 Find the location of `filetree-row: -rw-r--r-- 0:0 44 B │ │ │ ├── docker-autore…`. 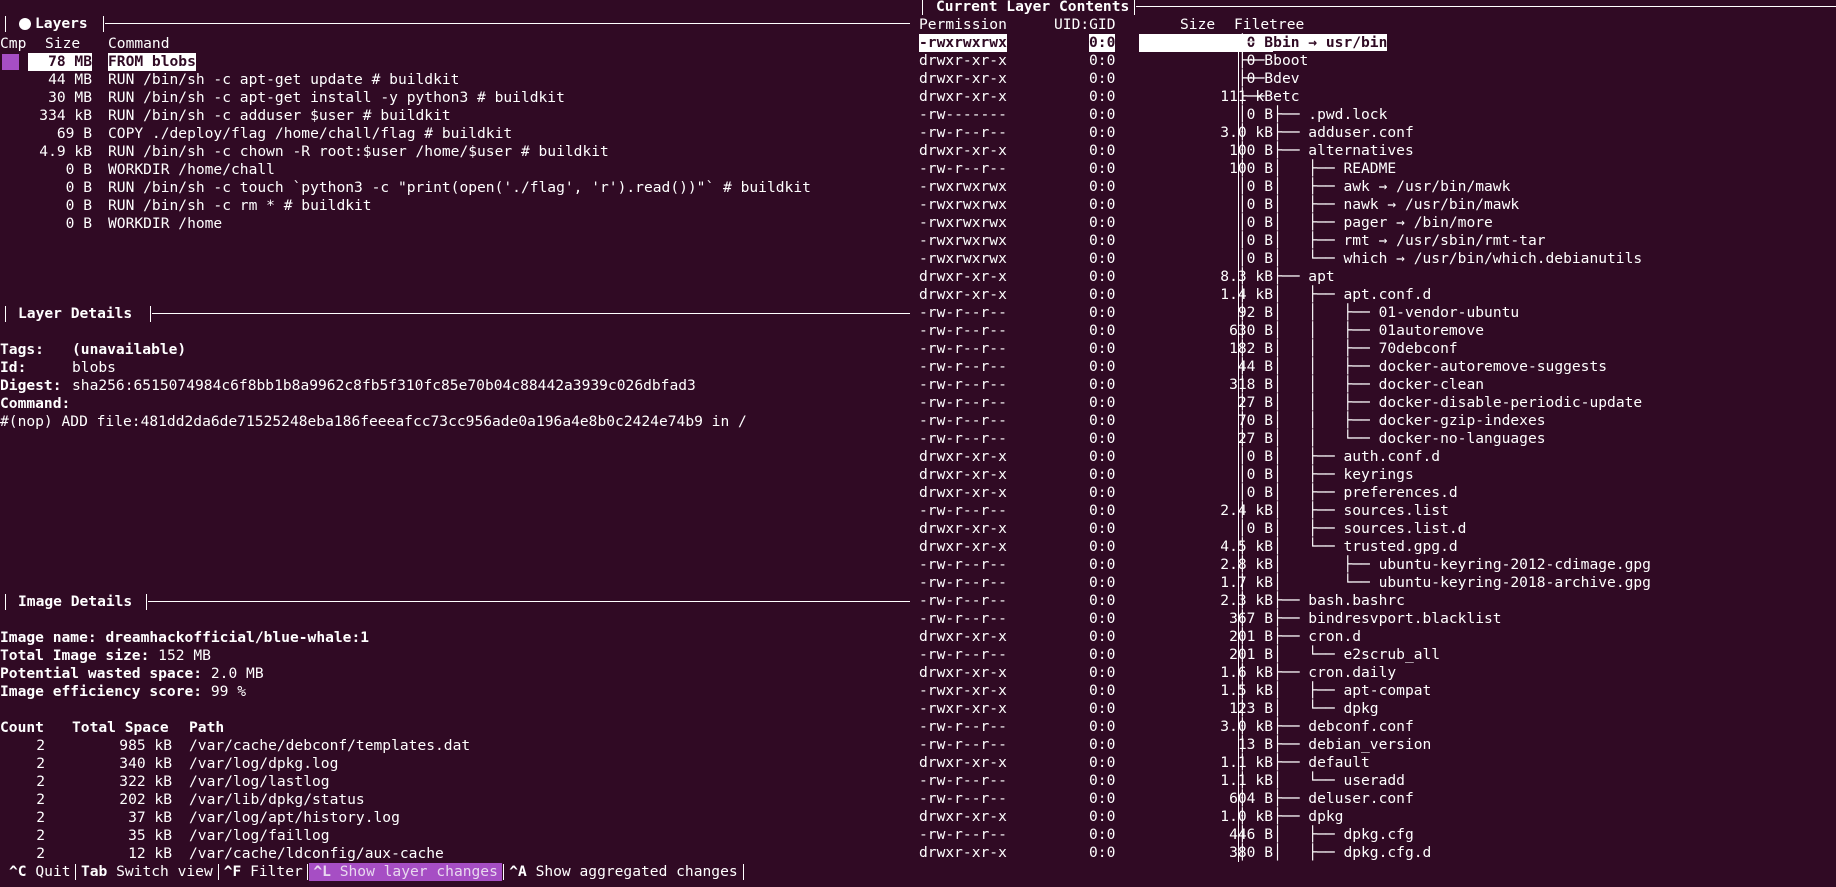

filetree-row: -rw-r--r-- 0:0 44 B │ │ │ ├── docker-autore… is located at coordinates (1377, 367).